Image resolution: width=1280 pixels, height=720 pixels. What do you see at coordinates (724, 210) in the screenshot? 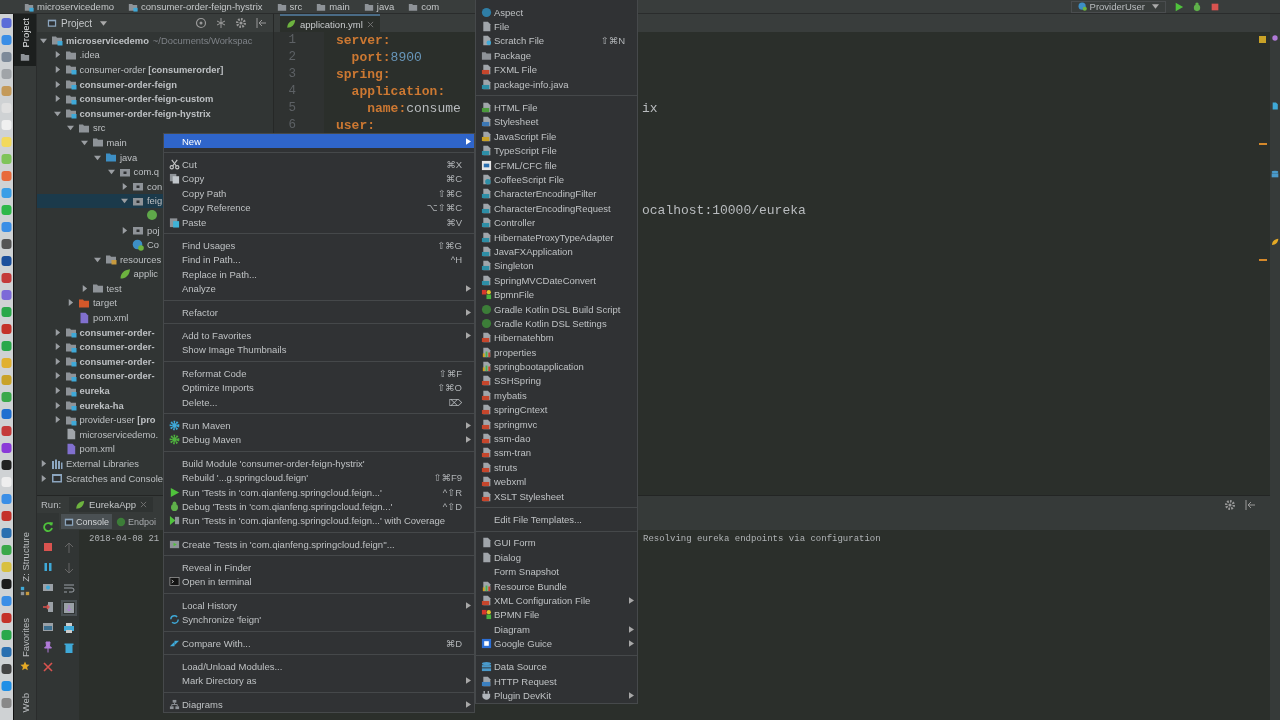
I see `code-text: ocalhost:10000/eureka` at bounding box center [724, 210].